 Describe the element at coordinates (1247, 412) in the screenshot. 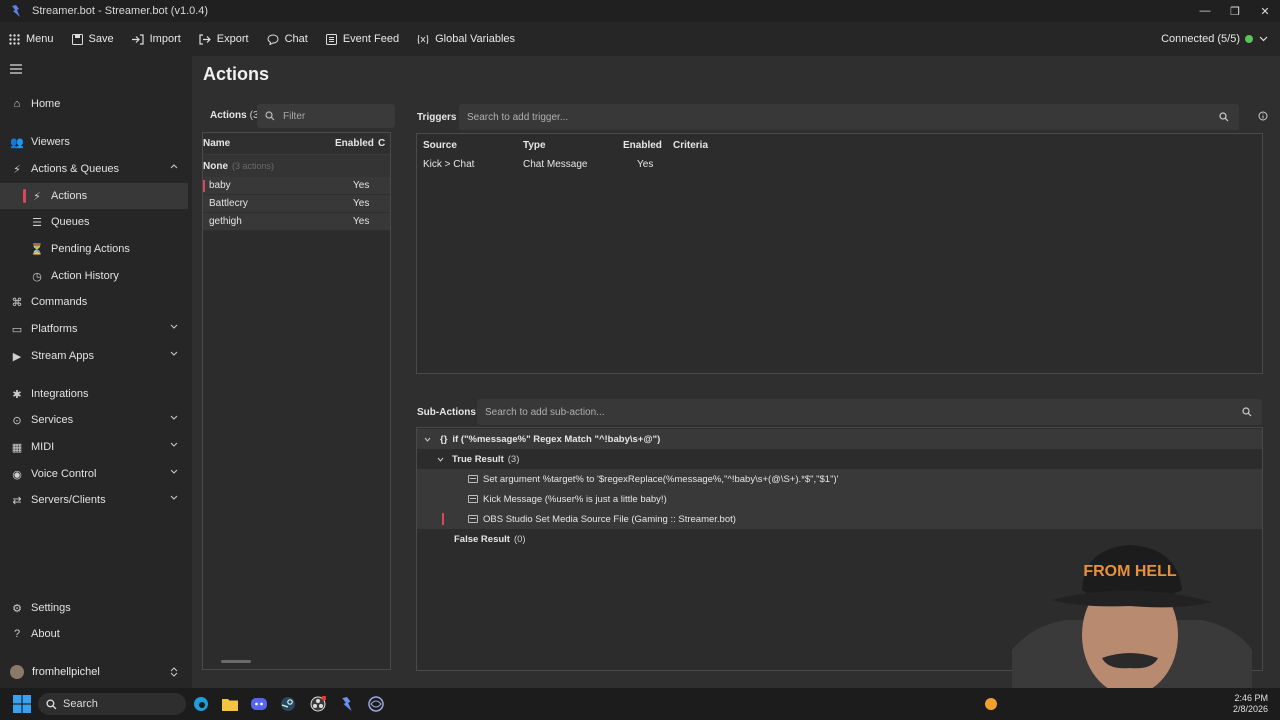

I see `search-icon` at that location.